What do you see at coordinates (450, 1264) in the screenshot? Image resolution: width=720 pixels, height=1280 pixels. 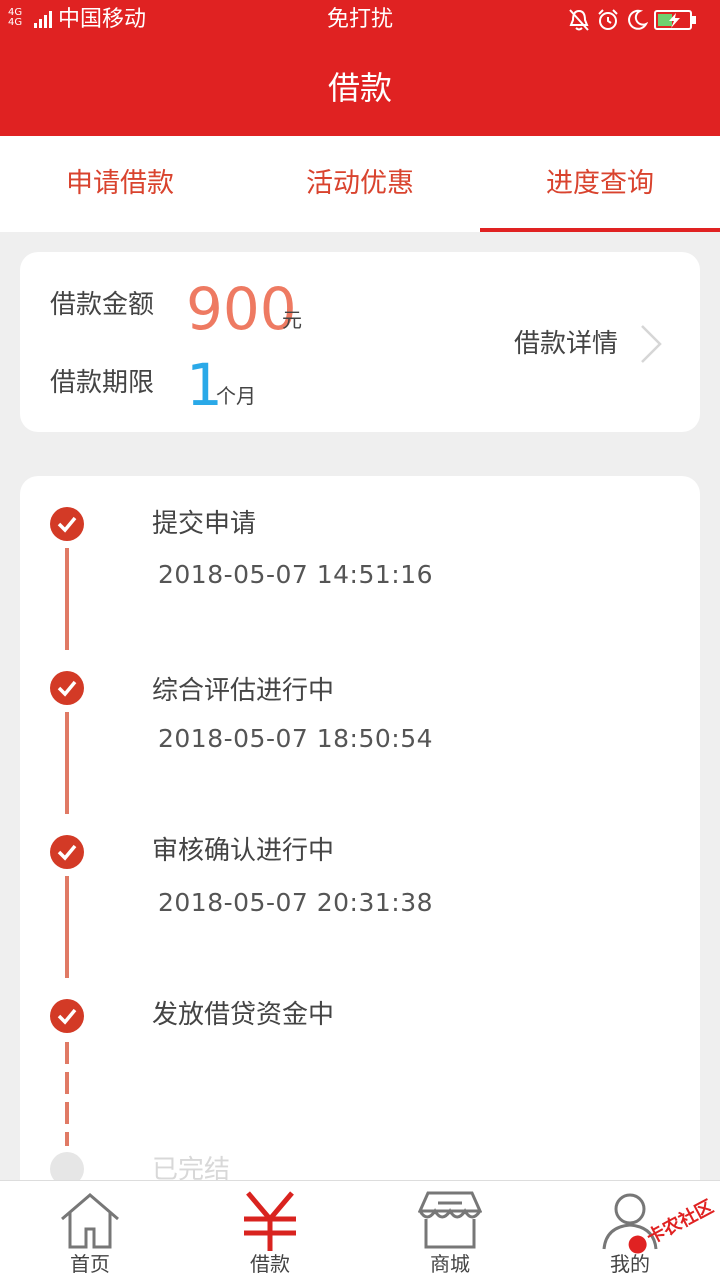 I see `nav-label: 商城` at bounding box center [450, 1264].